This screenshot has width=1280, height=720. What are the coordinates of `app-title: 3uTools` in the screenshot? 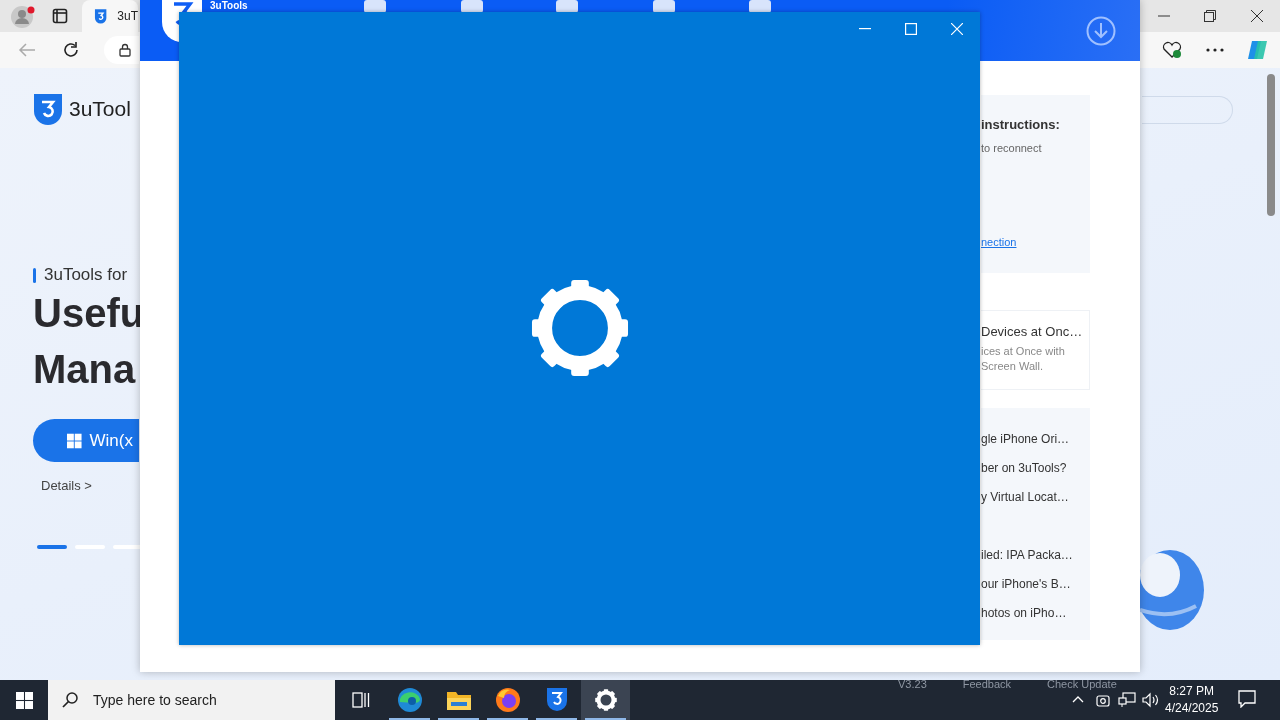 It's located at (229, 5).